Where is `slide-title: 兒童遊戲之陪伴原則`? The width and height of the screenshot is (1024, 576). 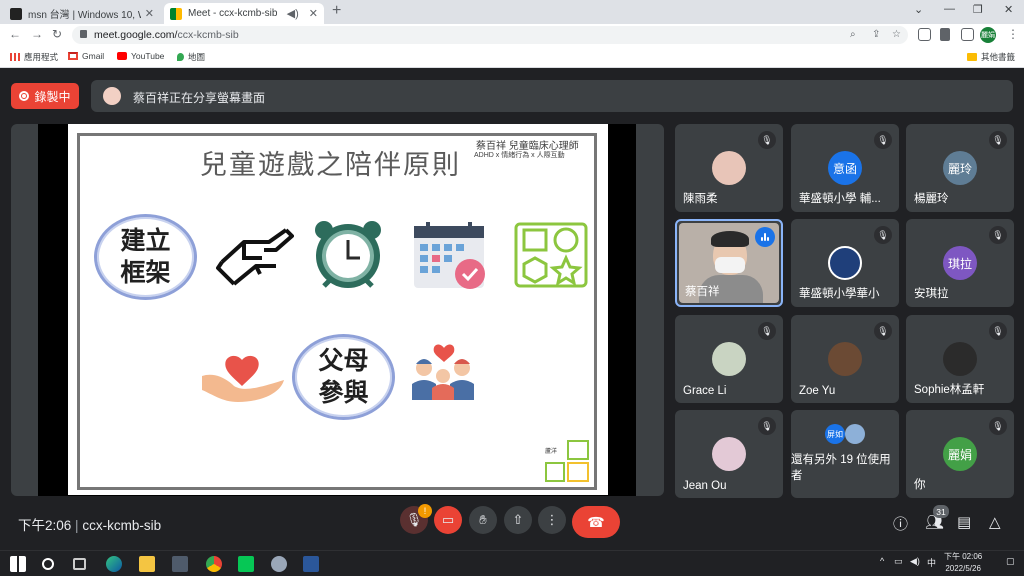
slide-title: 兒童遊戲之陪伴原則 is located at coordinates (330, 165).